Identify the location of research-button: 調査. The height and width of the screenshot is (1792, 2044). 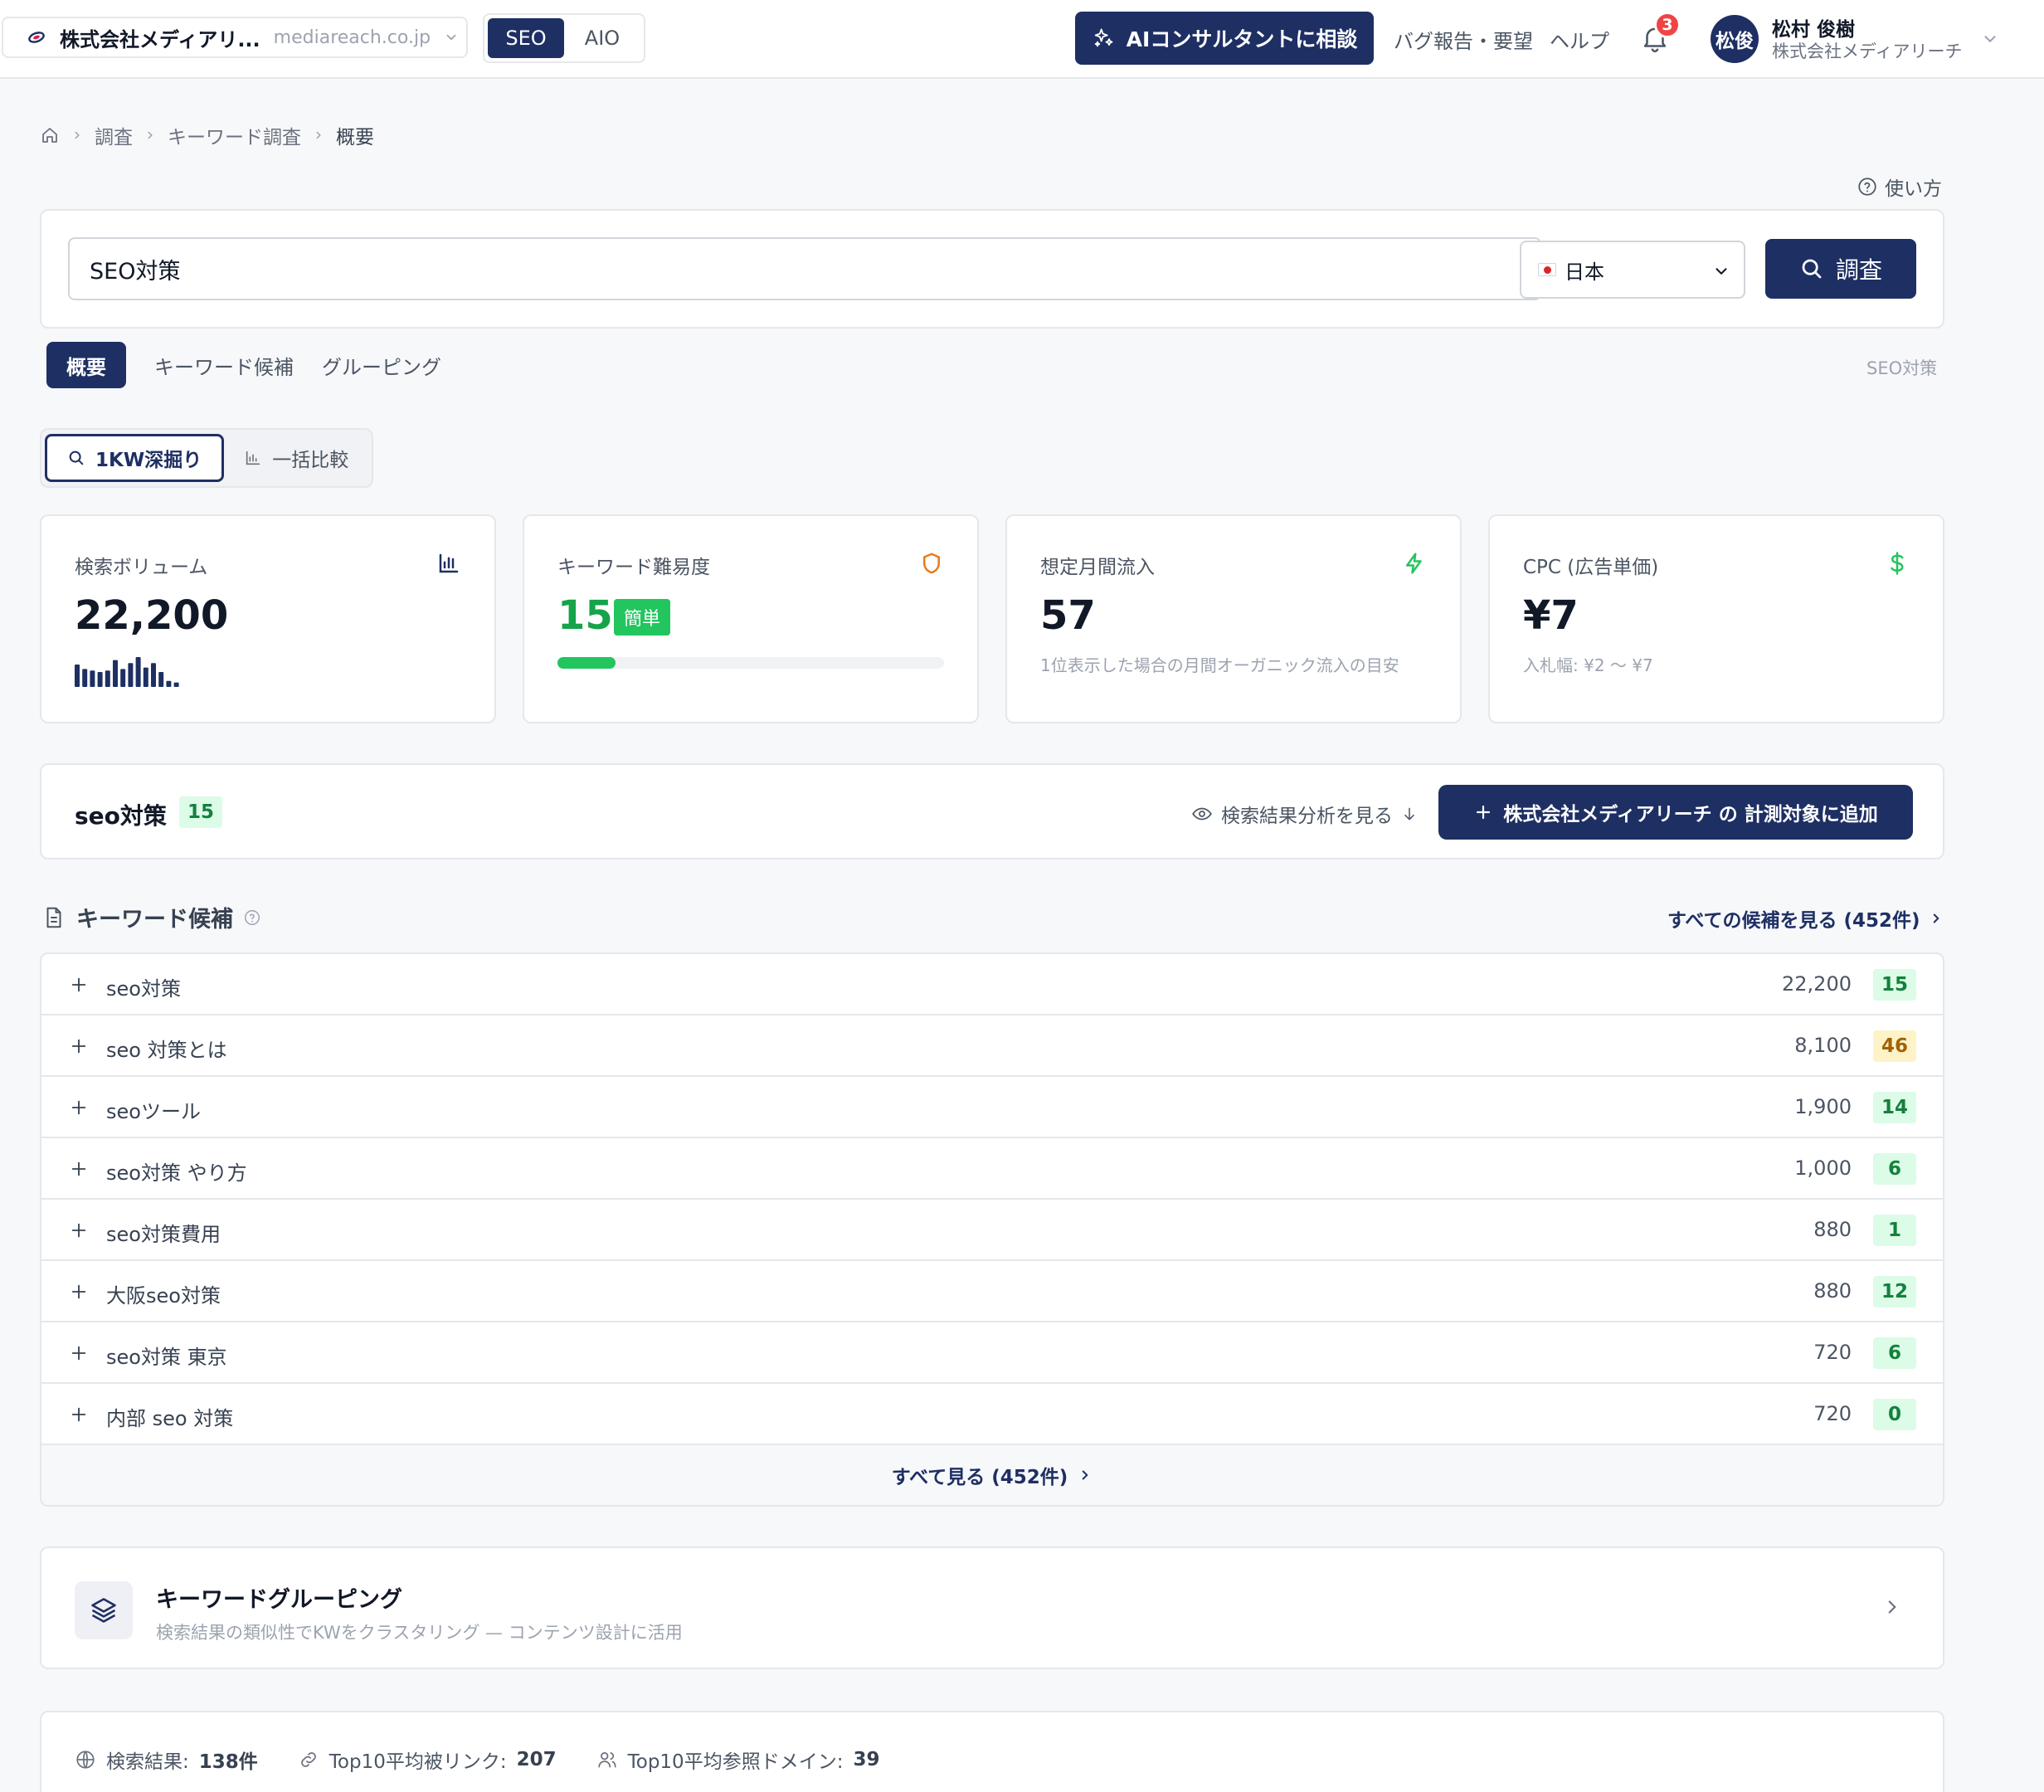
(1841, 269).